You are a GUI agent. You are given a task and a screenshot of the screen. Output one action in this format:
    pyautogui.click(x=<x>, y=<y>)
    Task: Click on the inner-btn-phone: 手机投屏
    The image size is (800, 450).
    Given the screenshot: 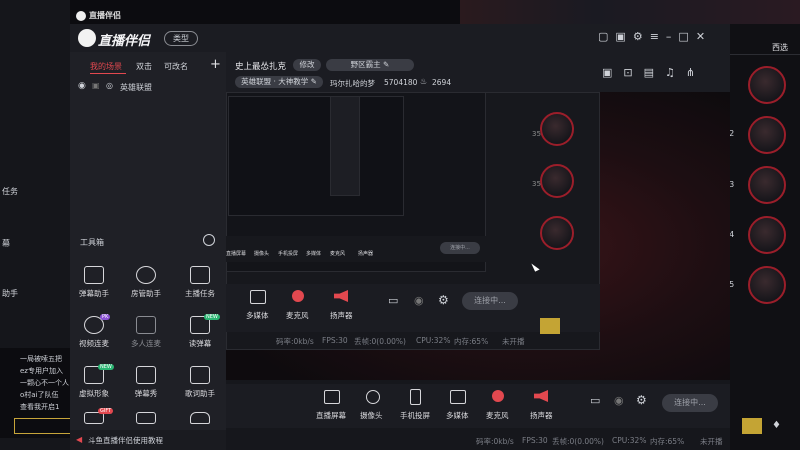 What is the action you would take?
    pyautogui.click(x=288, y=253)
    